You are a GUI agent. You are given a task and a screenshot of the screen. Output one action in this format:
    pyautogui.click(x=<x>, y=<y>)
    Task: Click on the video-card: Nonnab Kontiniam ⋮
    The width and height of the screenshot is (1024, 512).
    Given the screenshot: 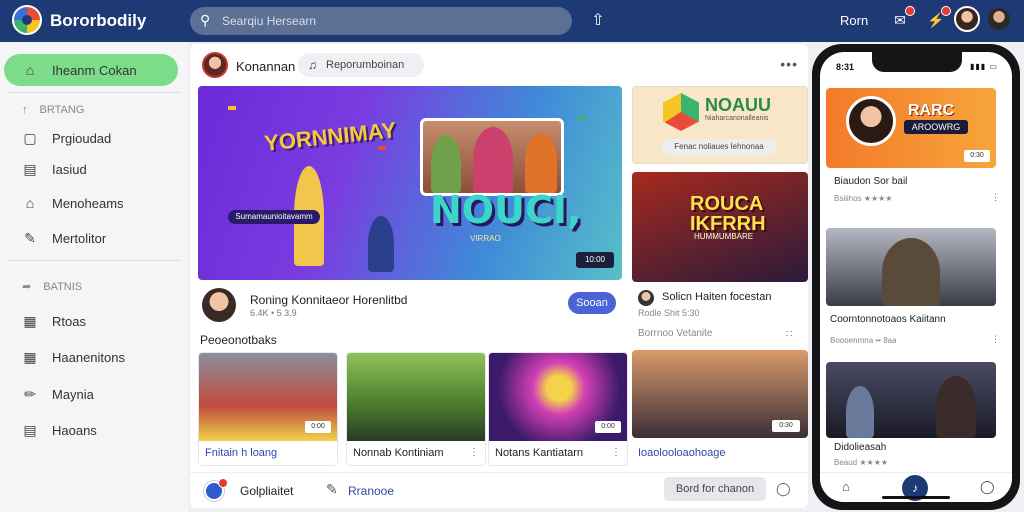 What is the action you would take?
    pyautogui.click(x=416, y=409)
    